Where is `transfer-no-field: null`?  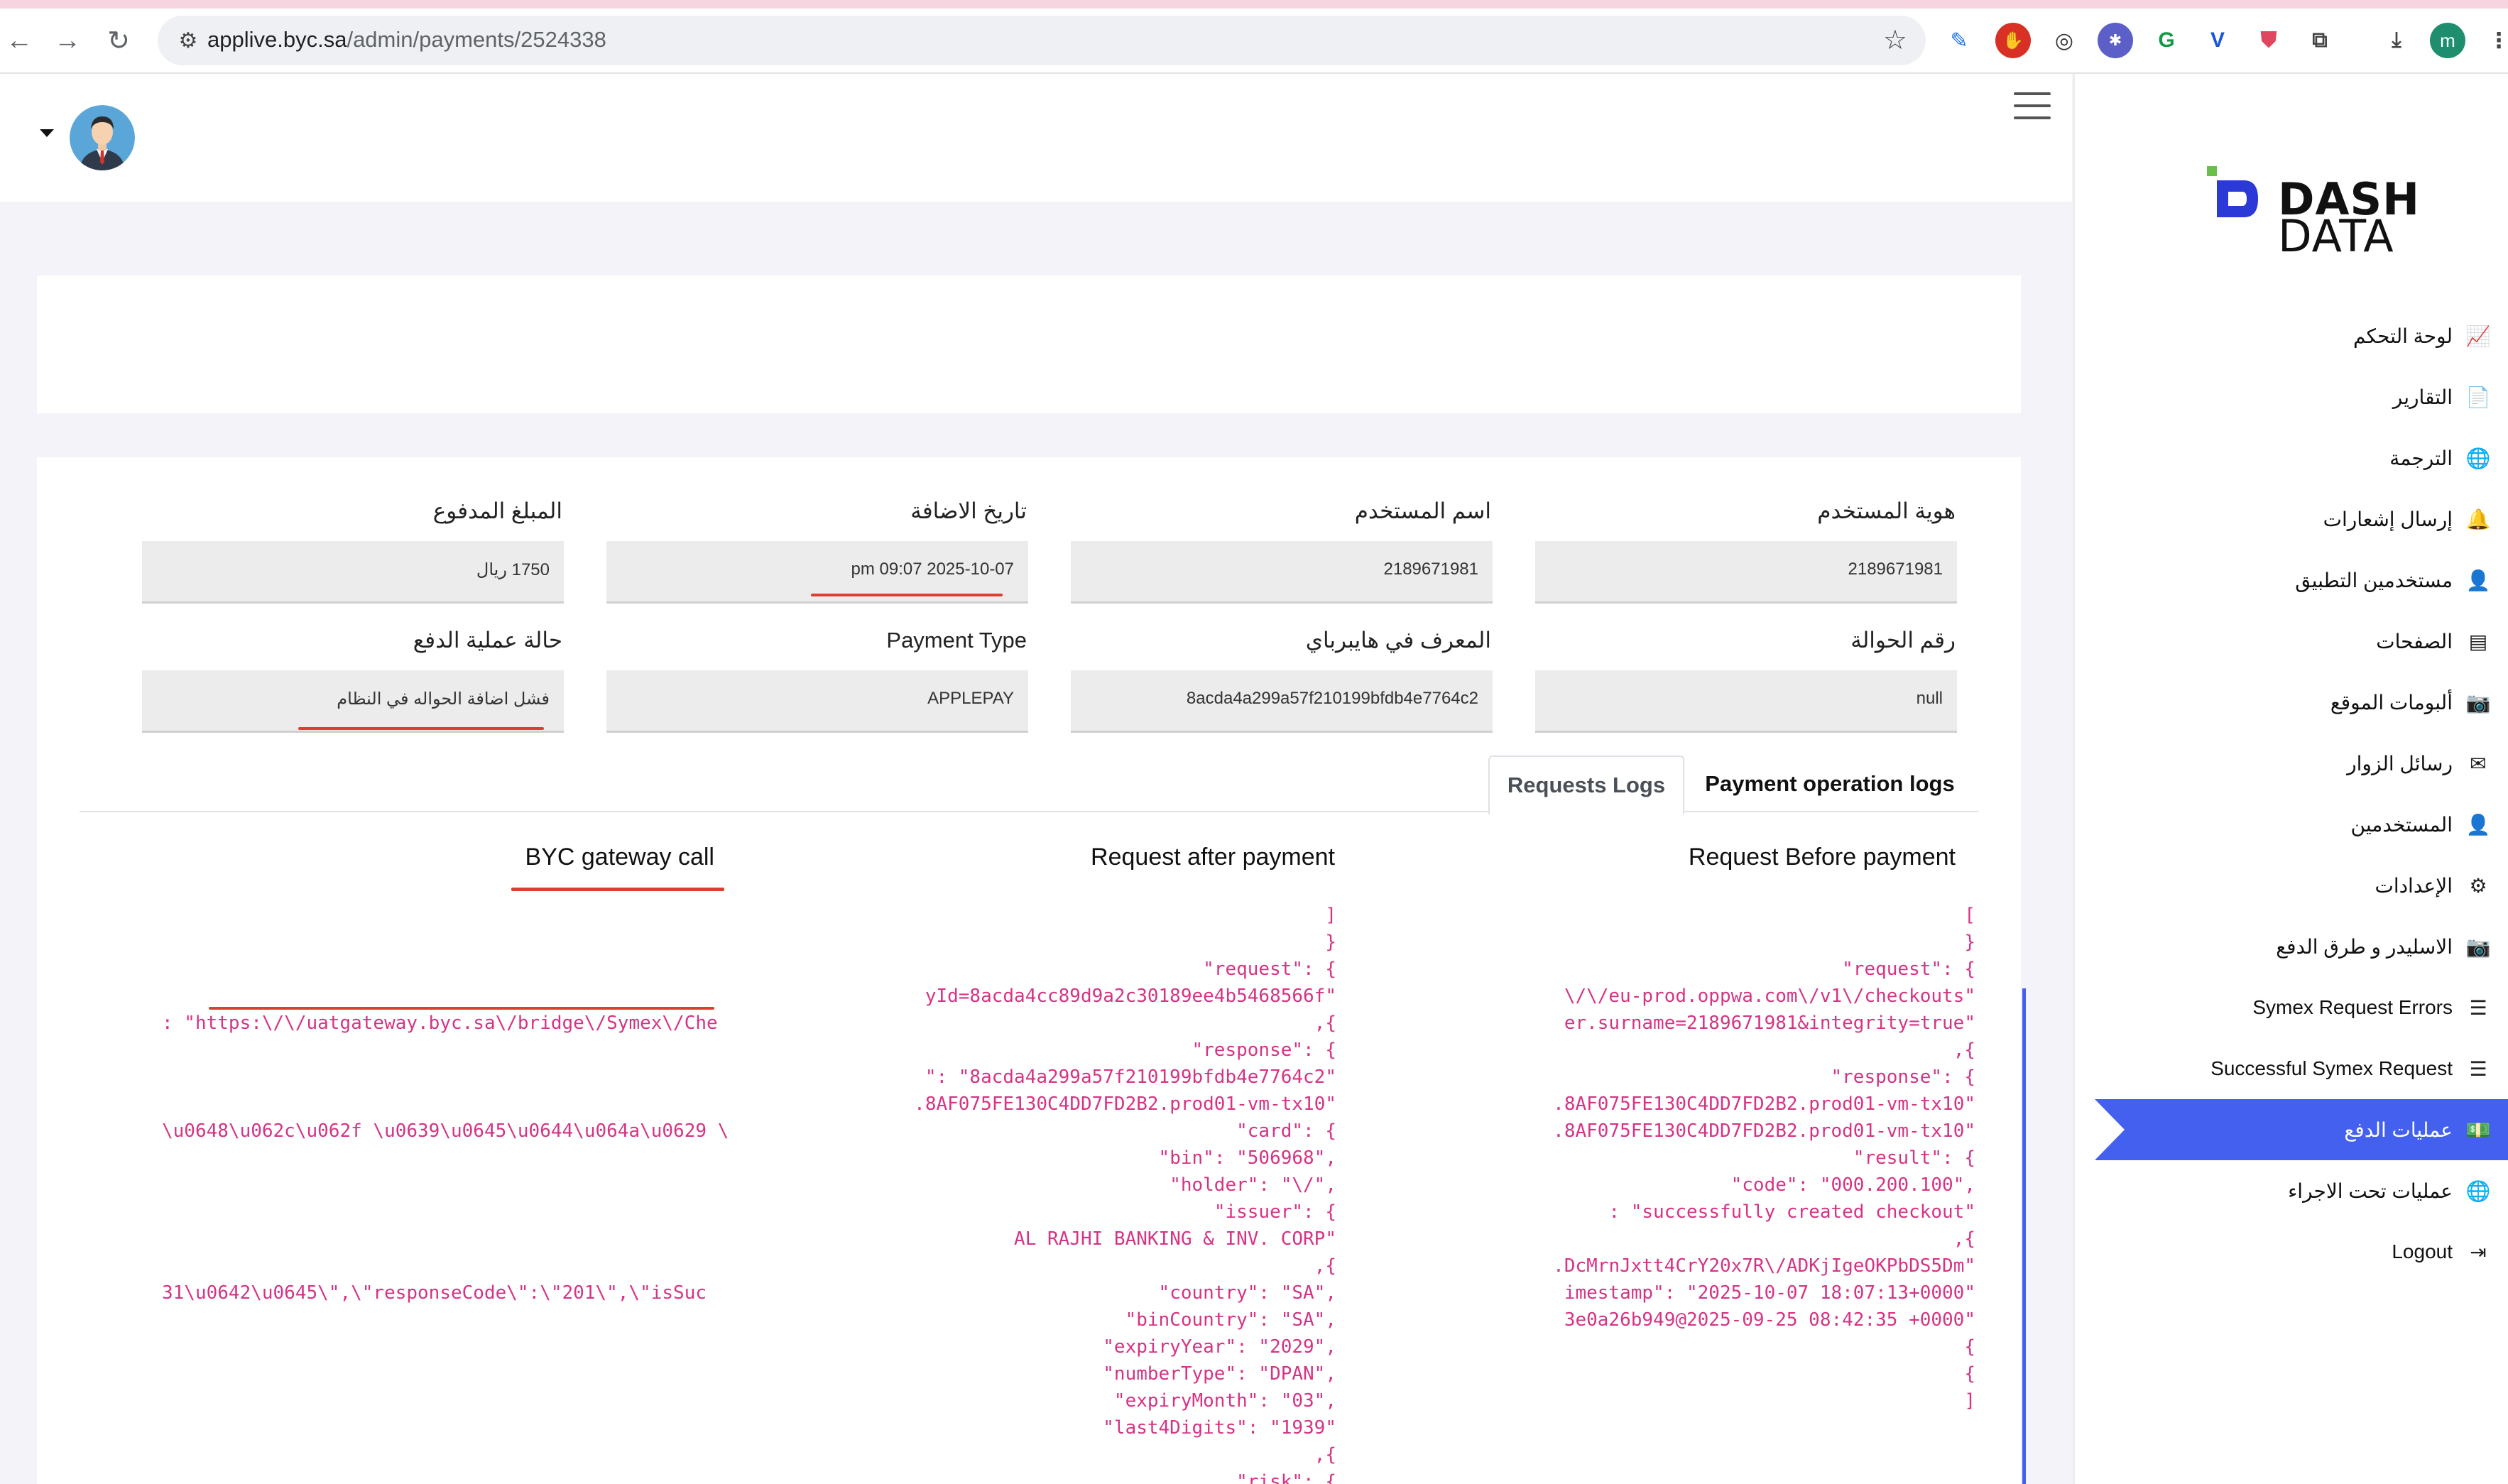 transfer-no-field: null is located at coordinates (1746, 701).